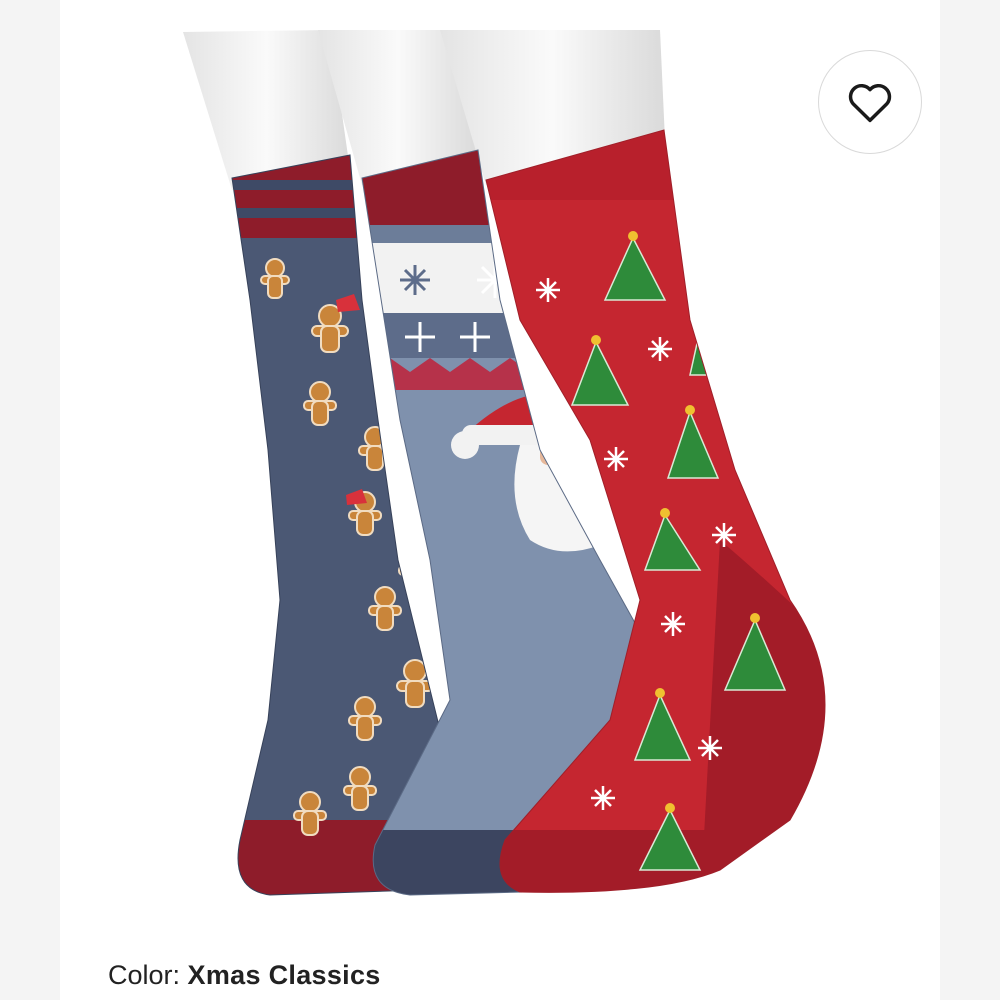 Image resolution: width=1000 pixels, height=1000 pixels. What do you see at coordinates (284, 975) in the screenshot?
I see `color-value: Xmas Classics` at bounding box center [284, 975].